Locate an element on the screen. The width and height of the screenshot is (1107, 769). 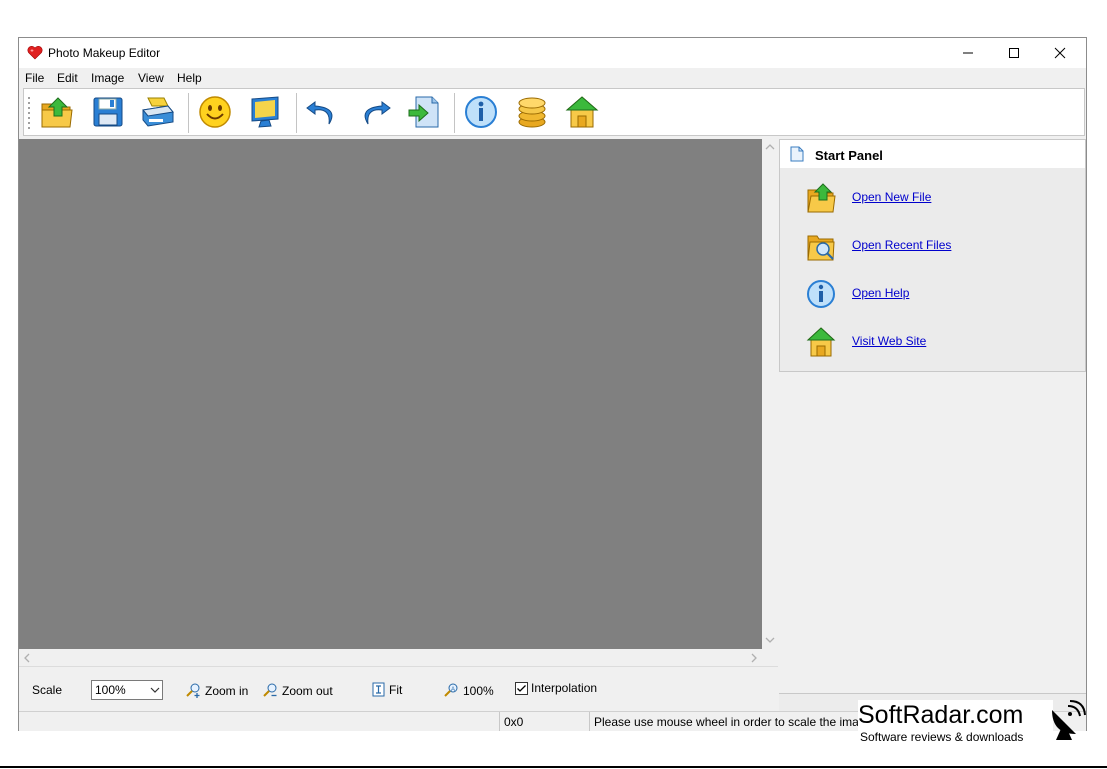
toolbar-redo-button is located at coordinates (374, 112).